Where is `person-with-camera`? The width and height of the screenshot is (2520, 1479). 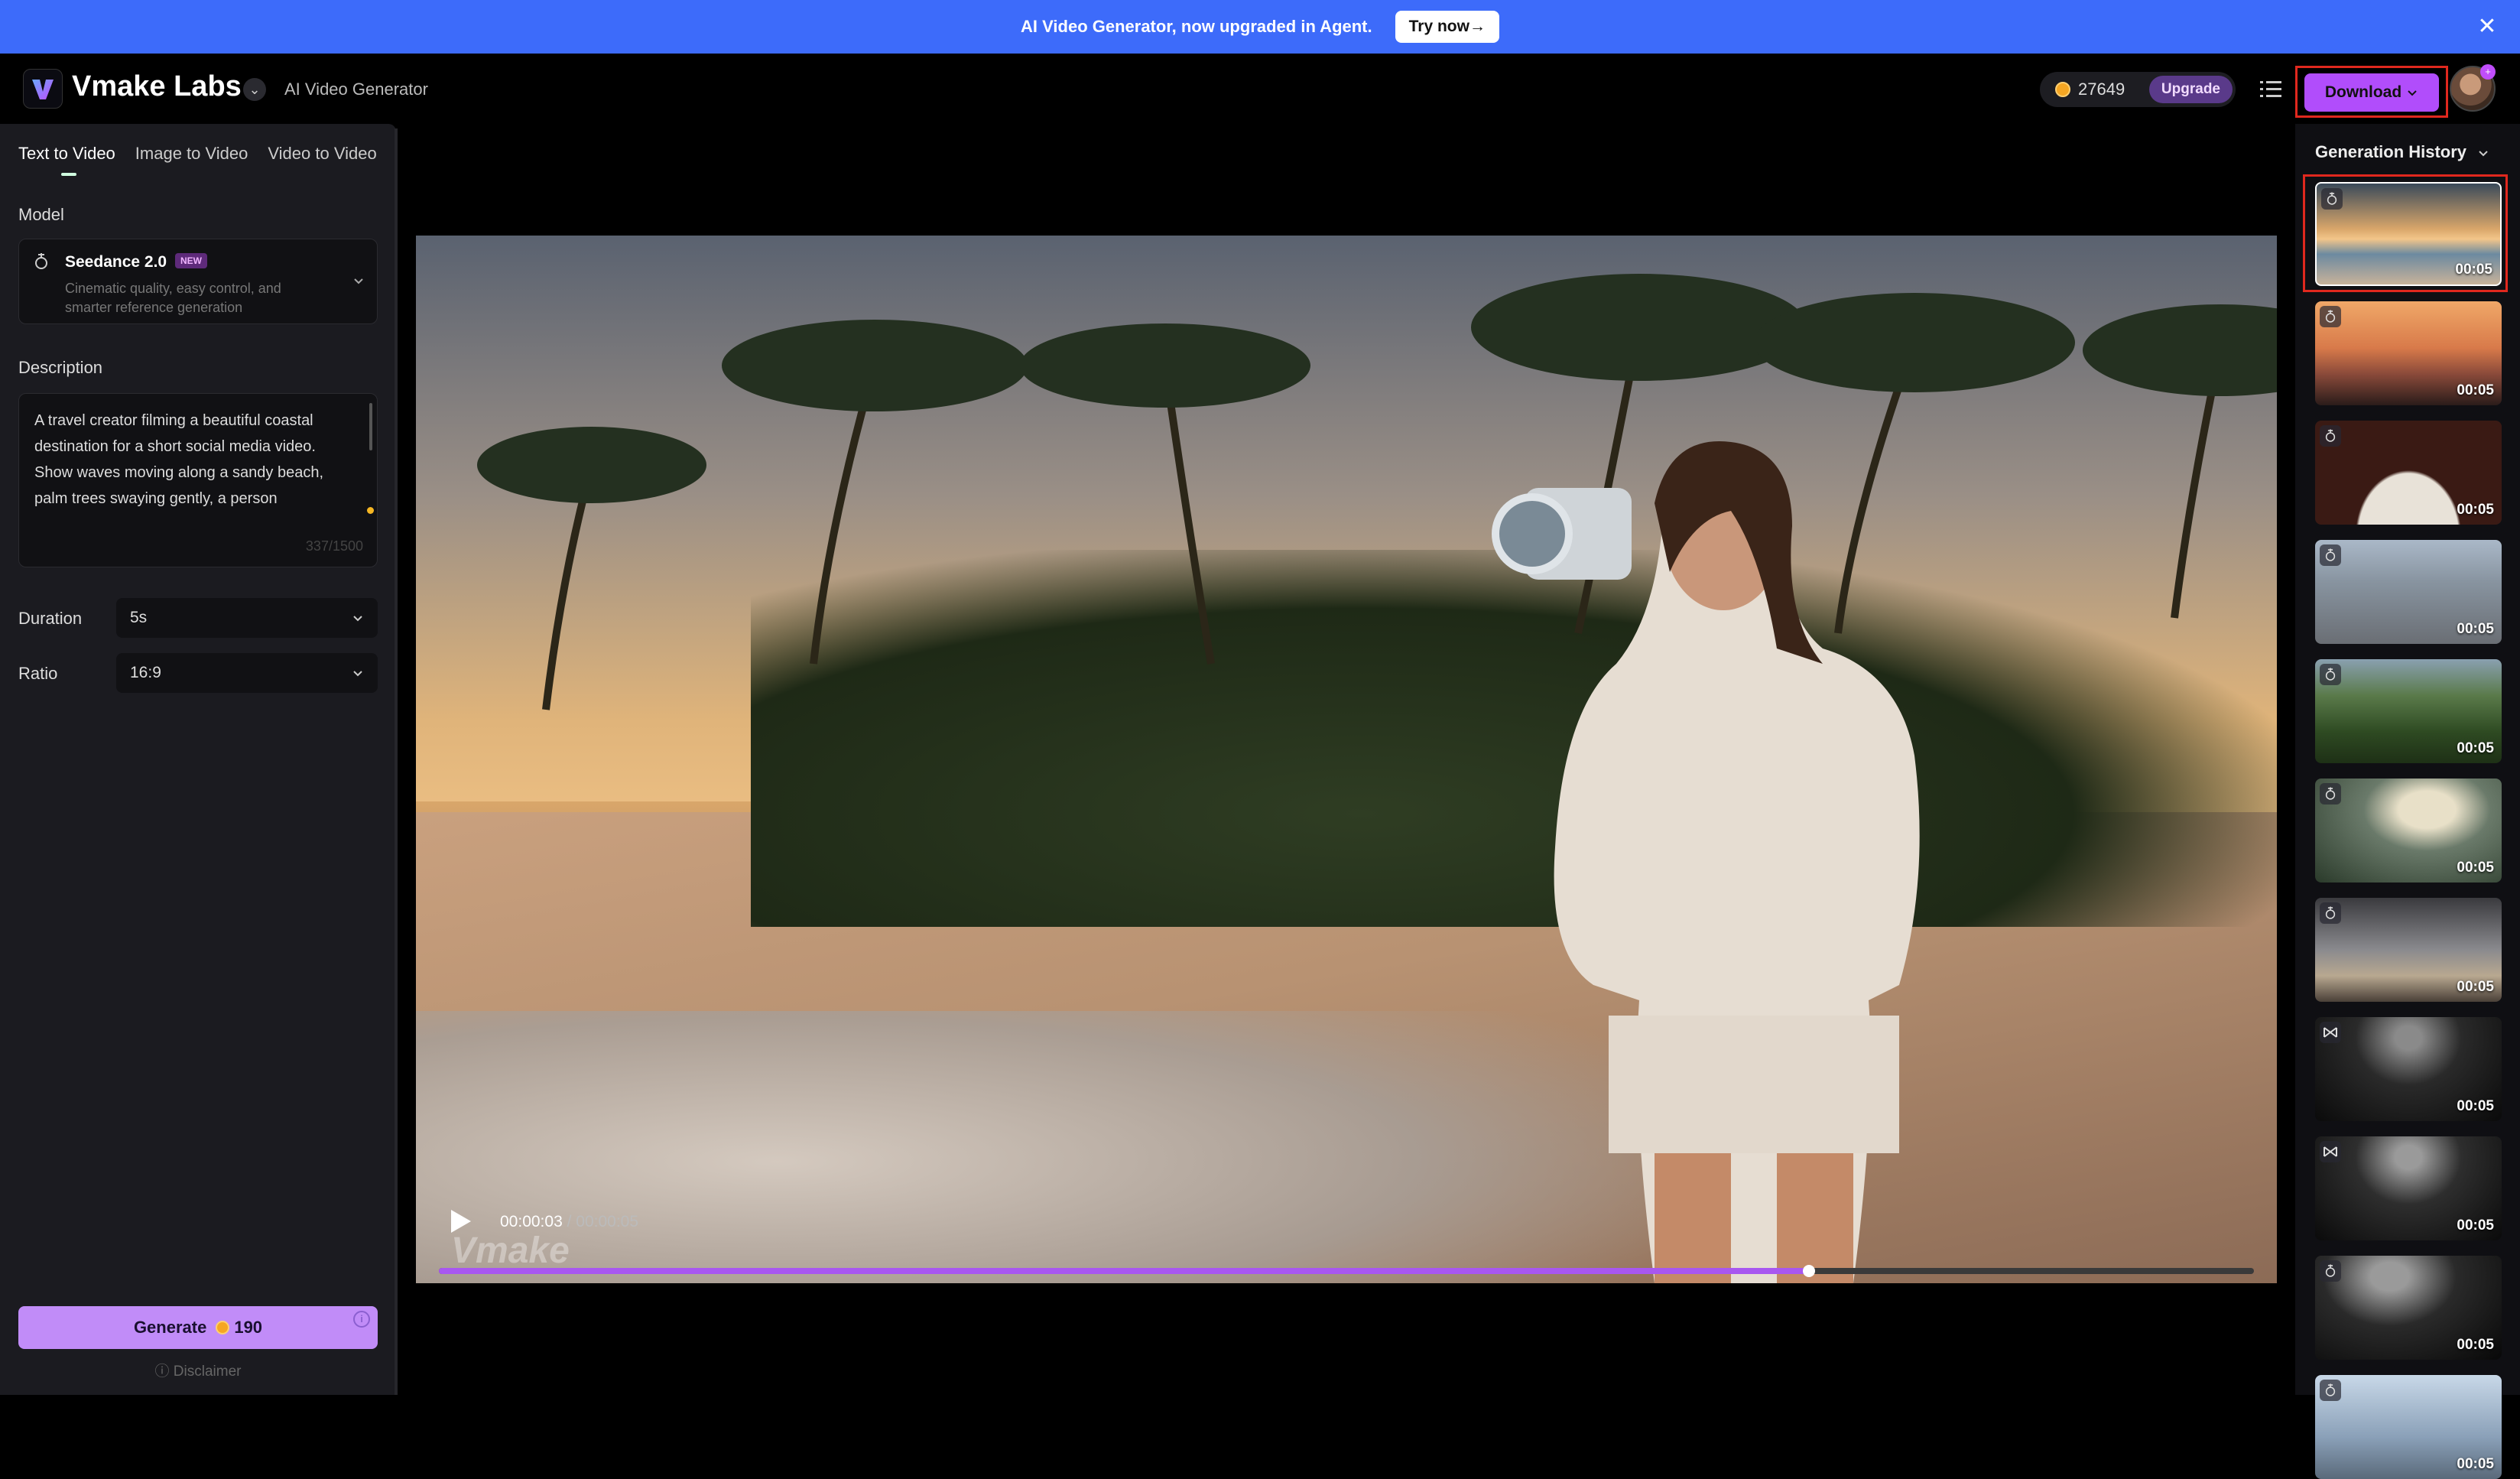 person-with-camera is located at coordinates (1706, 862).